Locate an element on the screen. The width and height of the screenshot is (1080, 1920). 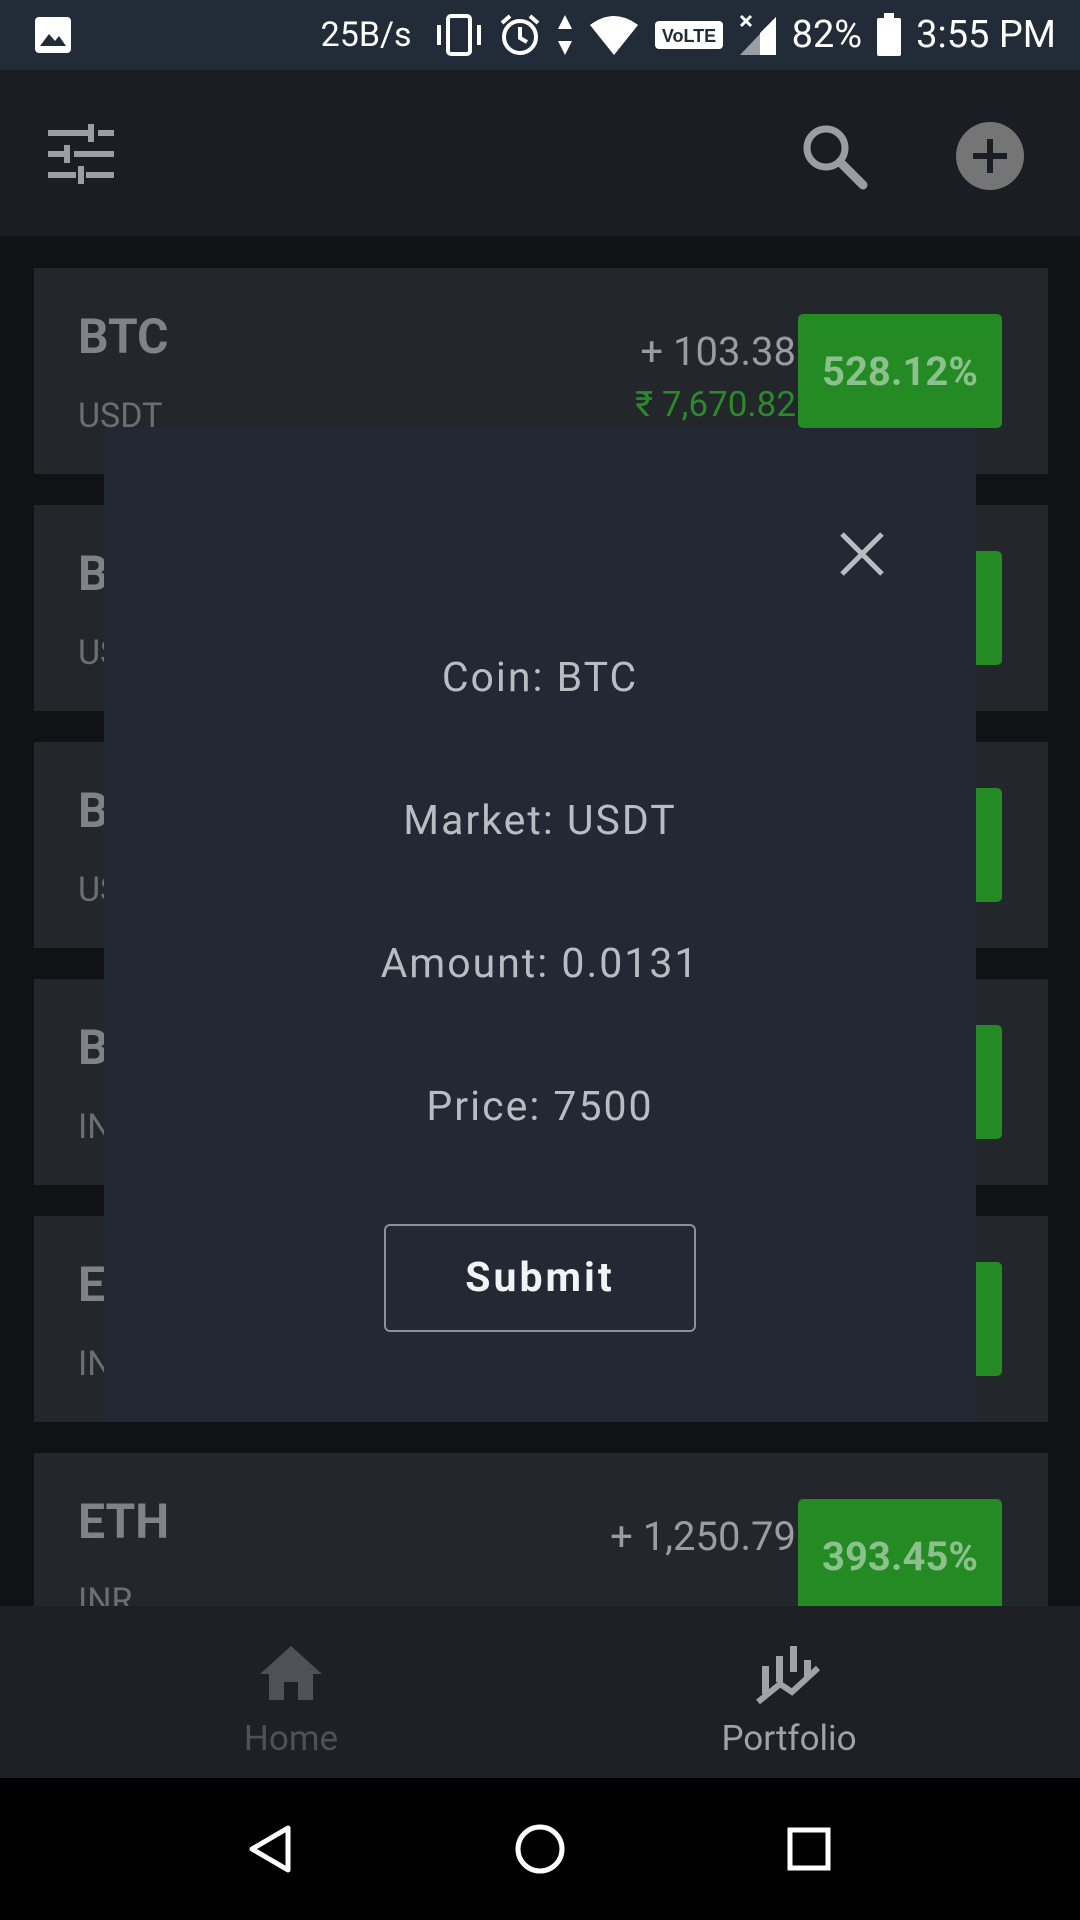
nav-portfolio-label: Portfolio is located at coordinates (789, 1738).